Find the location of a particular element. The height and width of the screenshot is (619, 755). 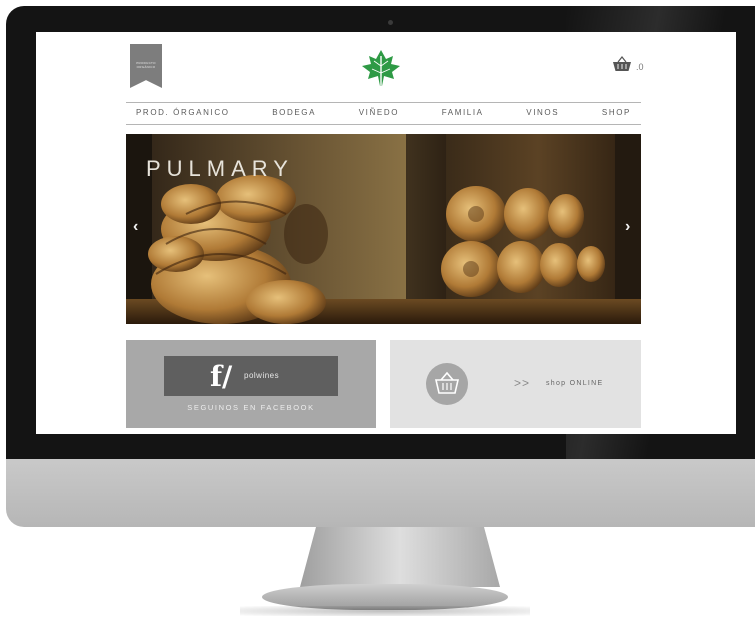

facebook-card: f/ polwines SEGUINOS EN FACEBOOK is located at coordinates (251, 384).